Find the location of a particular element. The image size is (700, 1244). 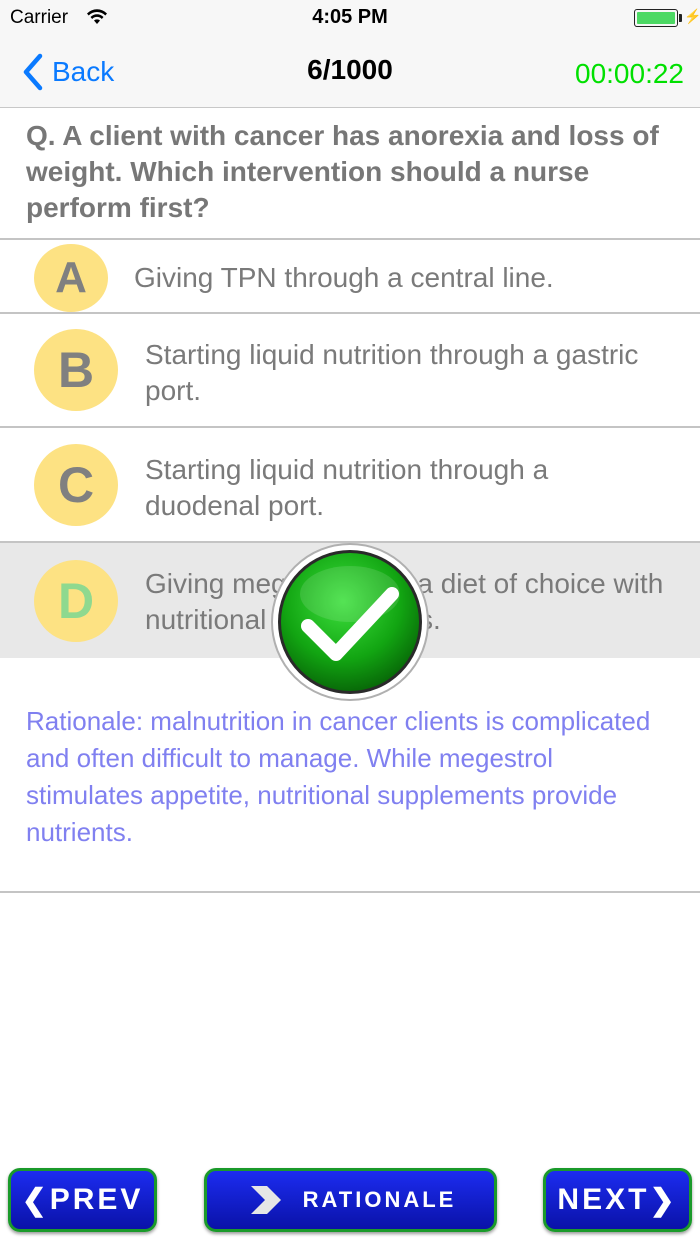

prev-button: ❮ PREV is located at coordinates (82, 1200).